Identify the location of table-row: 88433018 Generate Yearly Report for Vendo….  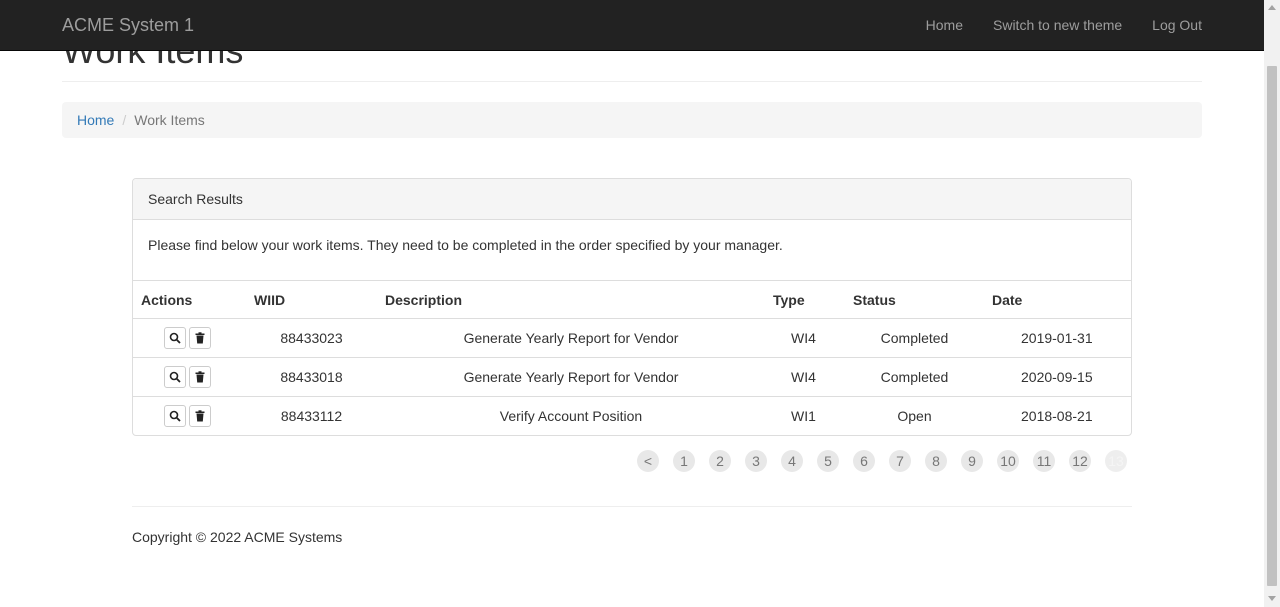
(632, 377).